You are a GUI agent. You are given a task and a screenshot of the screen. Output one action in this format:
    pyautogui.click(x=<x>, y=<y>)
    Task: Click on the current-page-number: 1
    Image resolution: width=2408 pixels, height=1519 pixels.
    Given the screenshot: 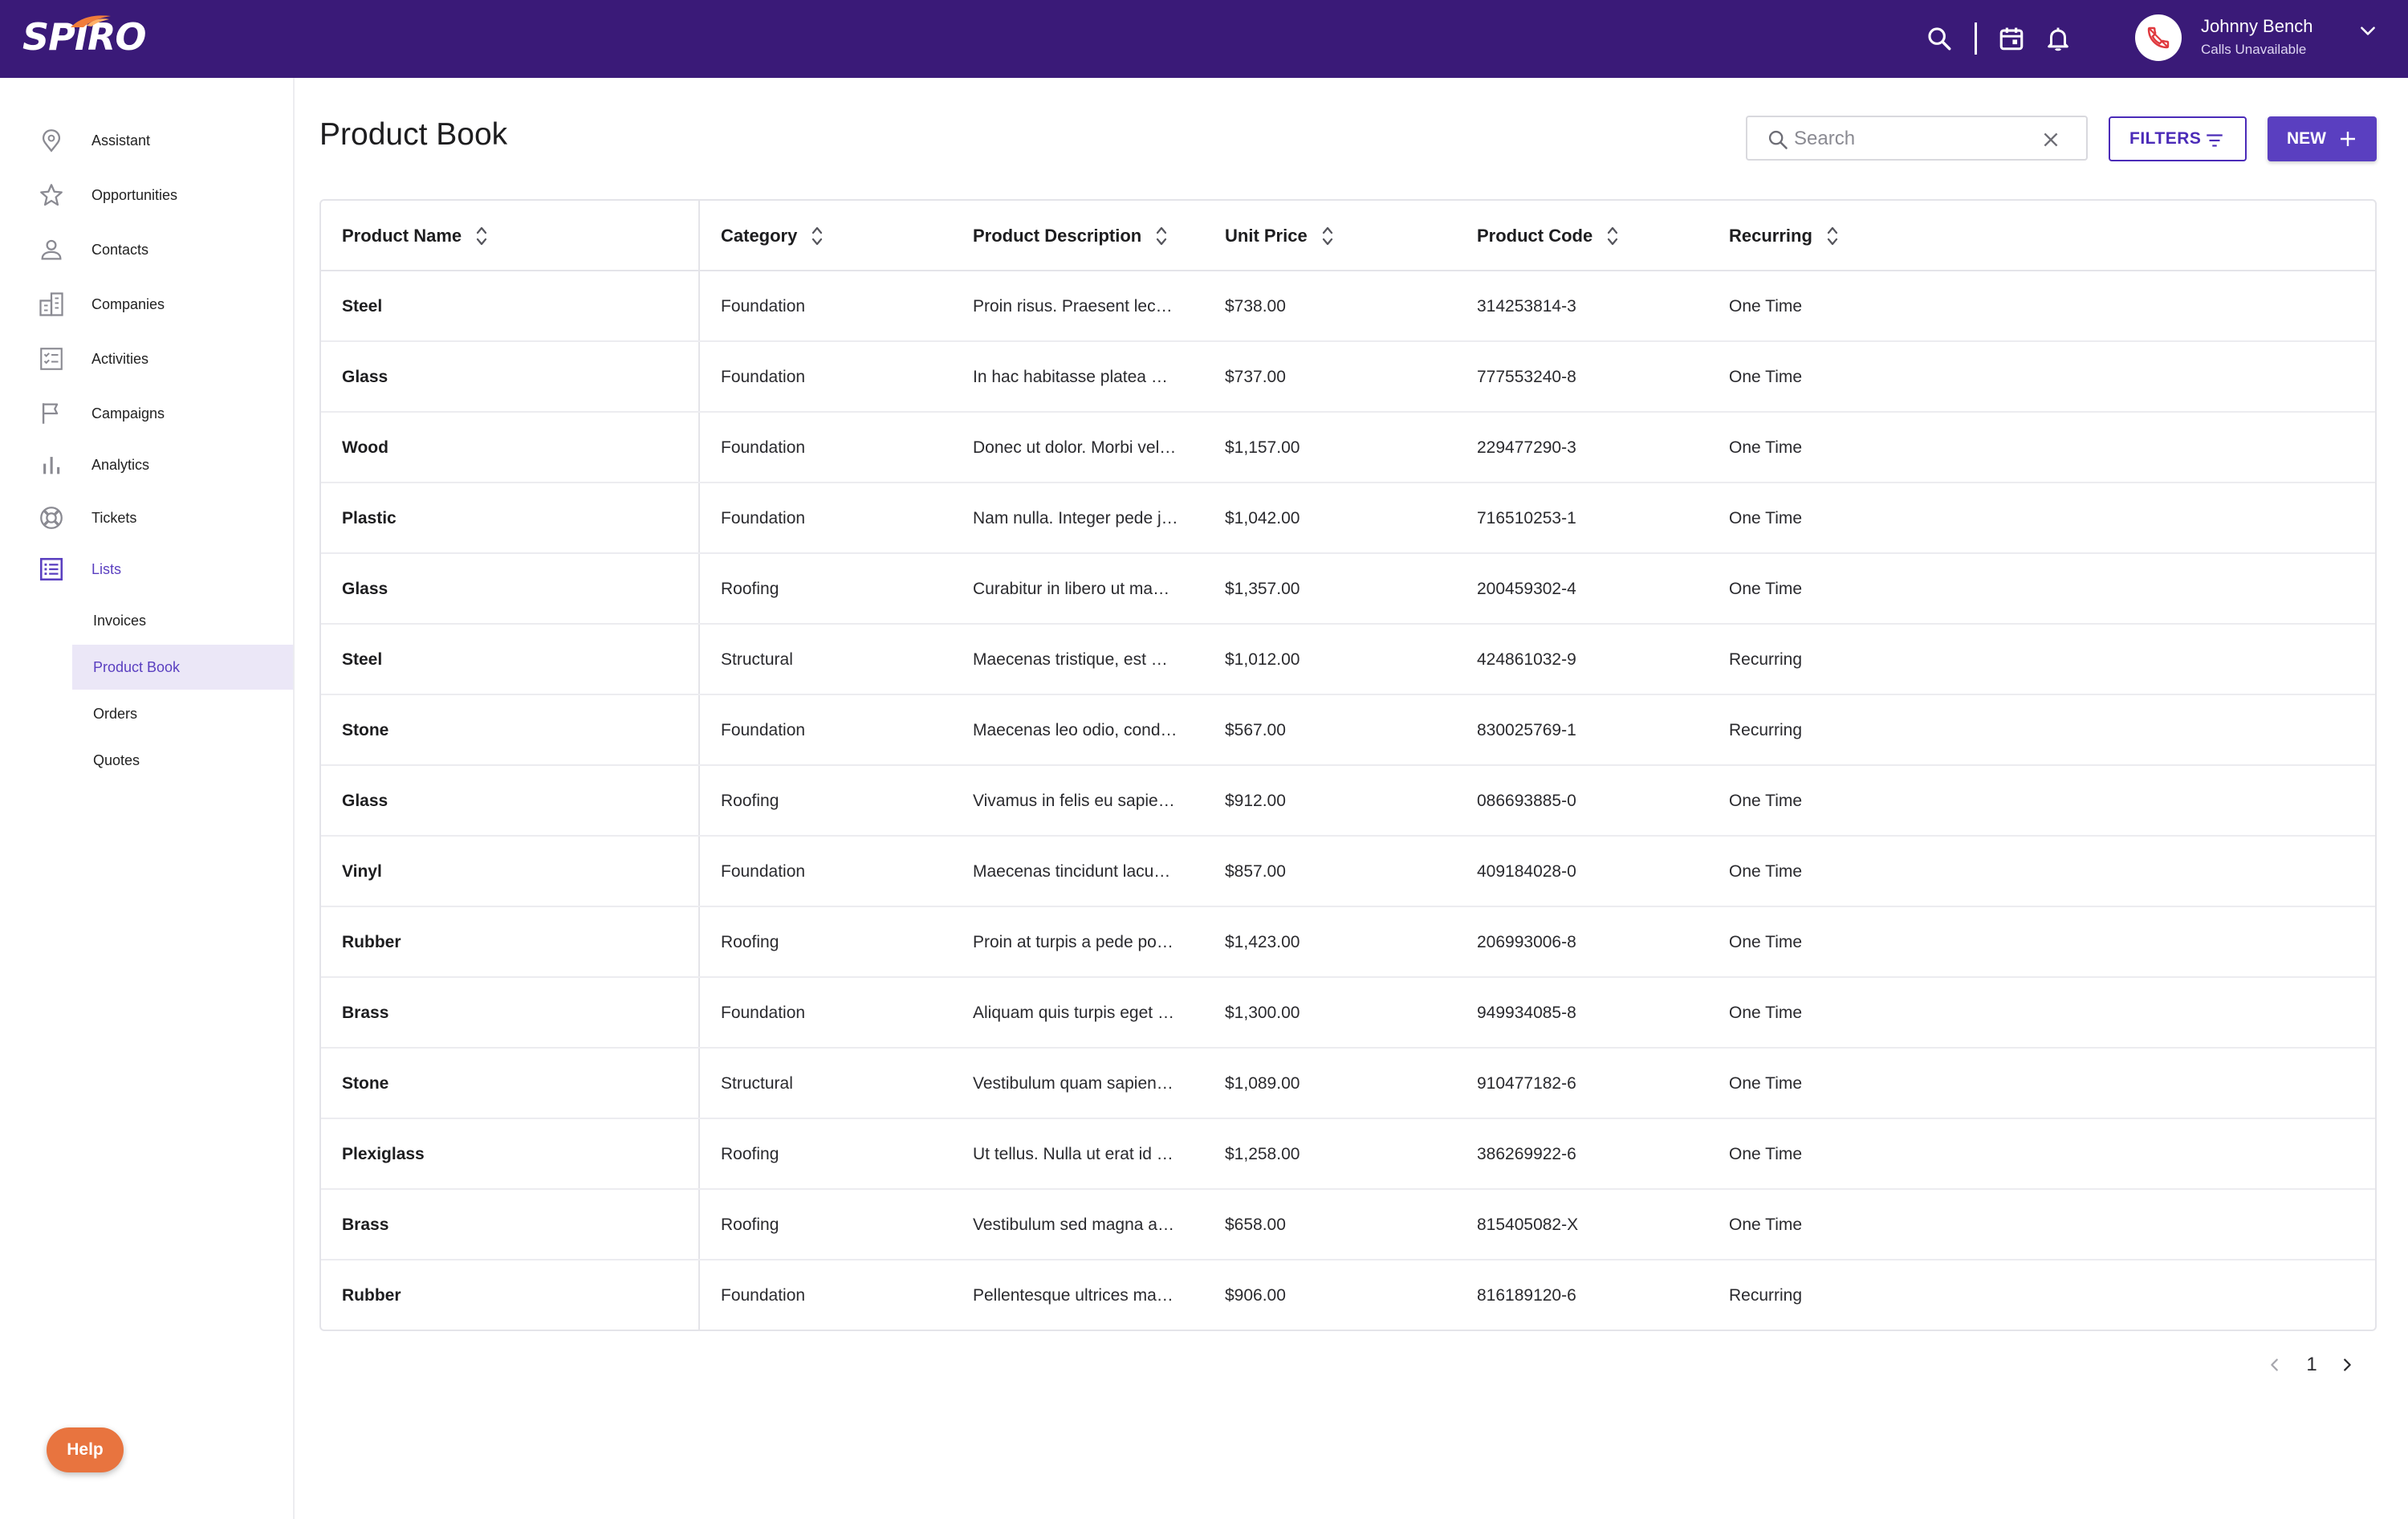 What is the action you would take?
    pyautogui.click(x=2311, y=1365)
    